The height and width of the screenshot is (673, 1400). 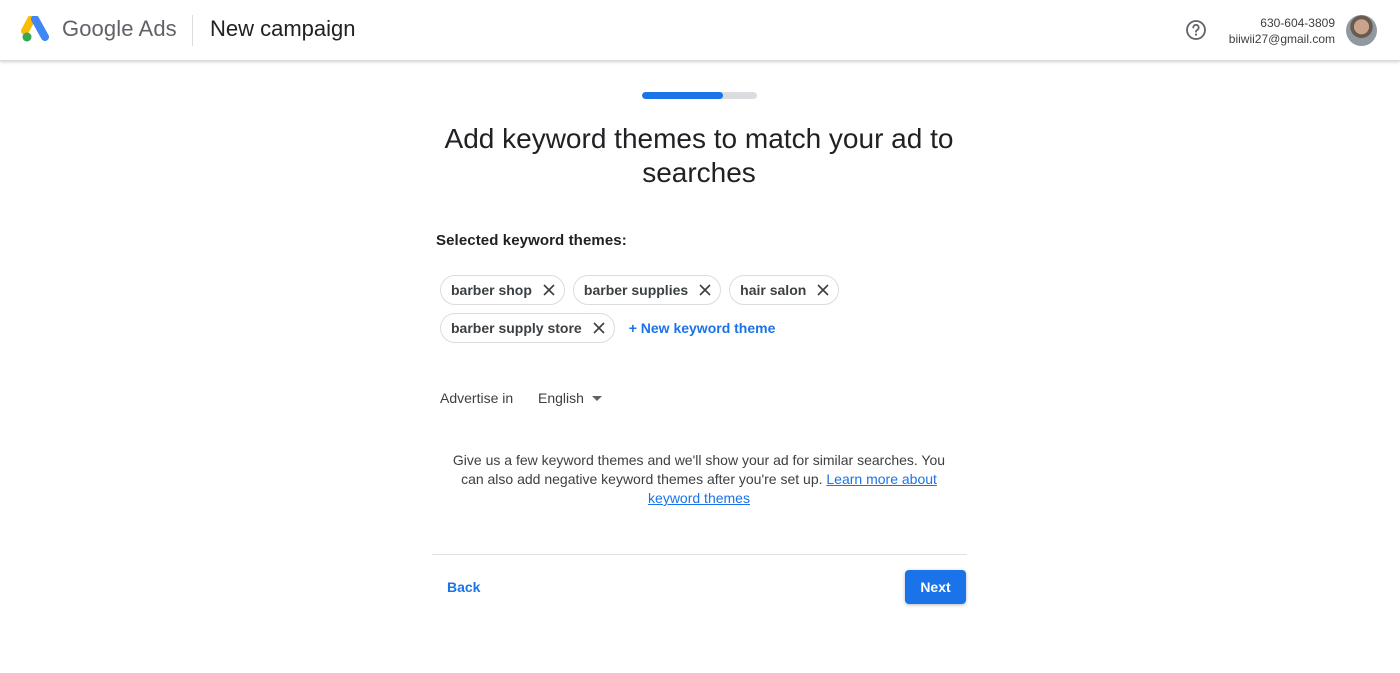 I want to click on back-button: Back, so click(x=463, y=587).